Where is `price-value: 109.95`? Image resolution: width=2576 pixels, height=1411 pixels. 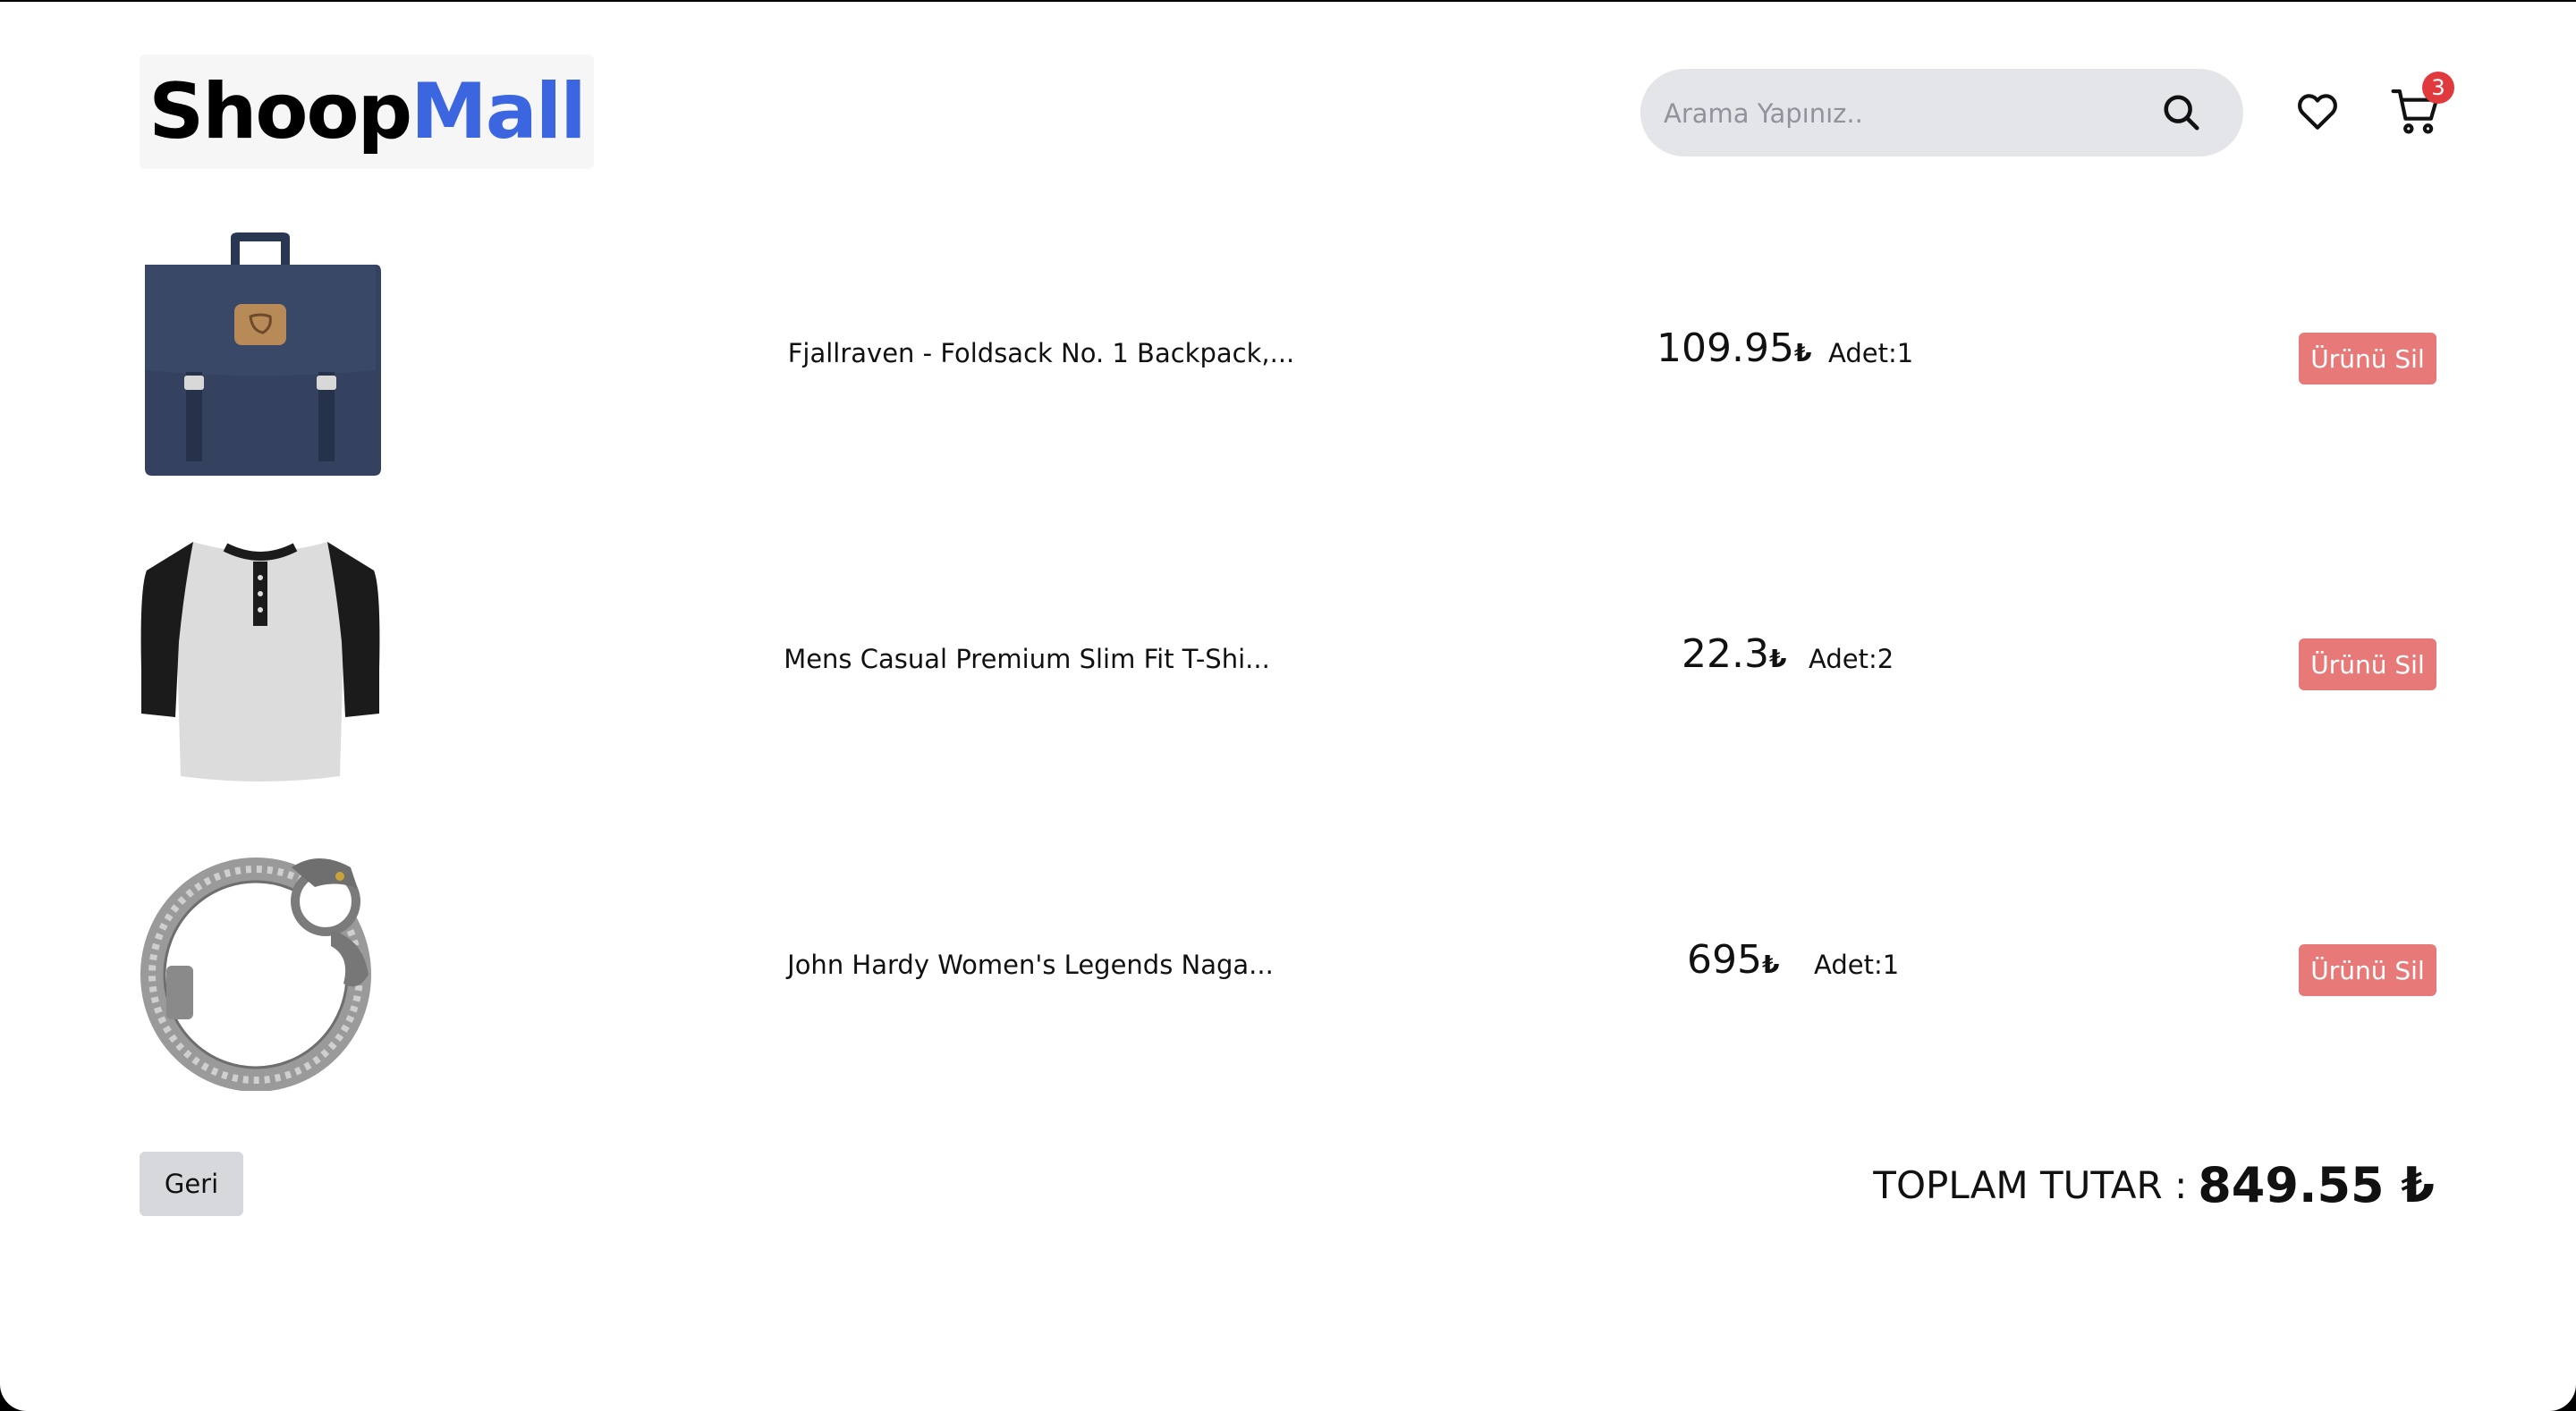
price-value: 109.95 is located at coordinates (1725, 348).